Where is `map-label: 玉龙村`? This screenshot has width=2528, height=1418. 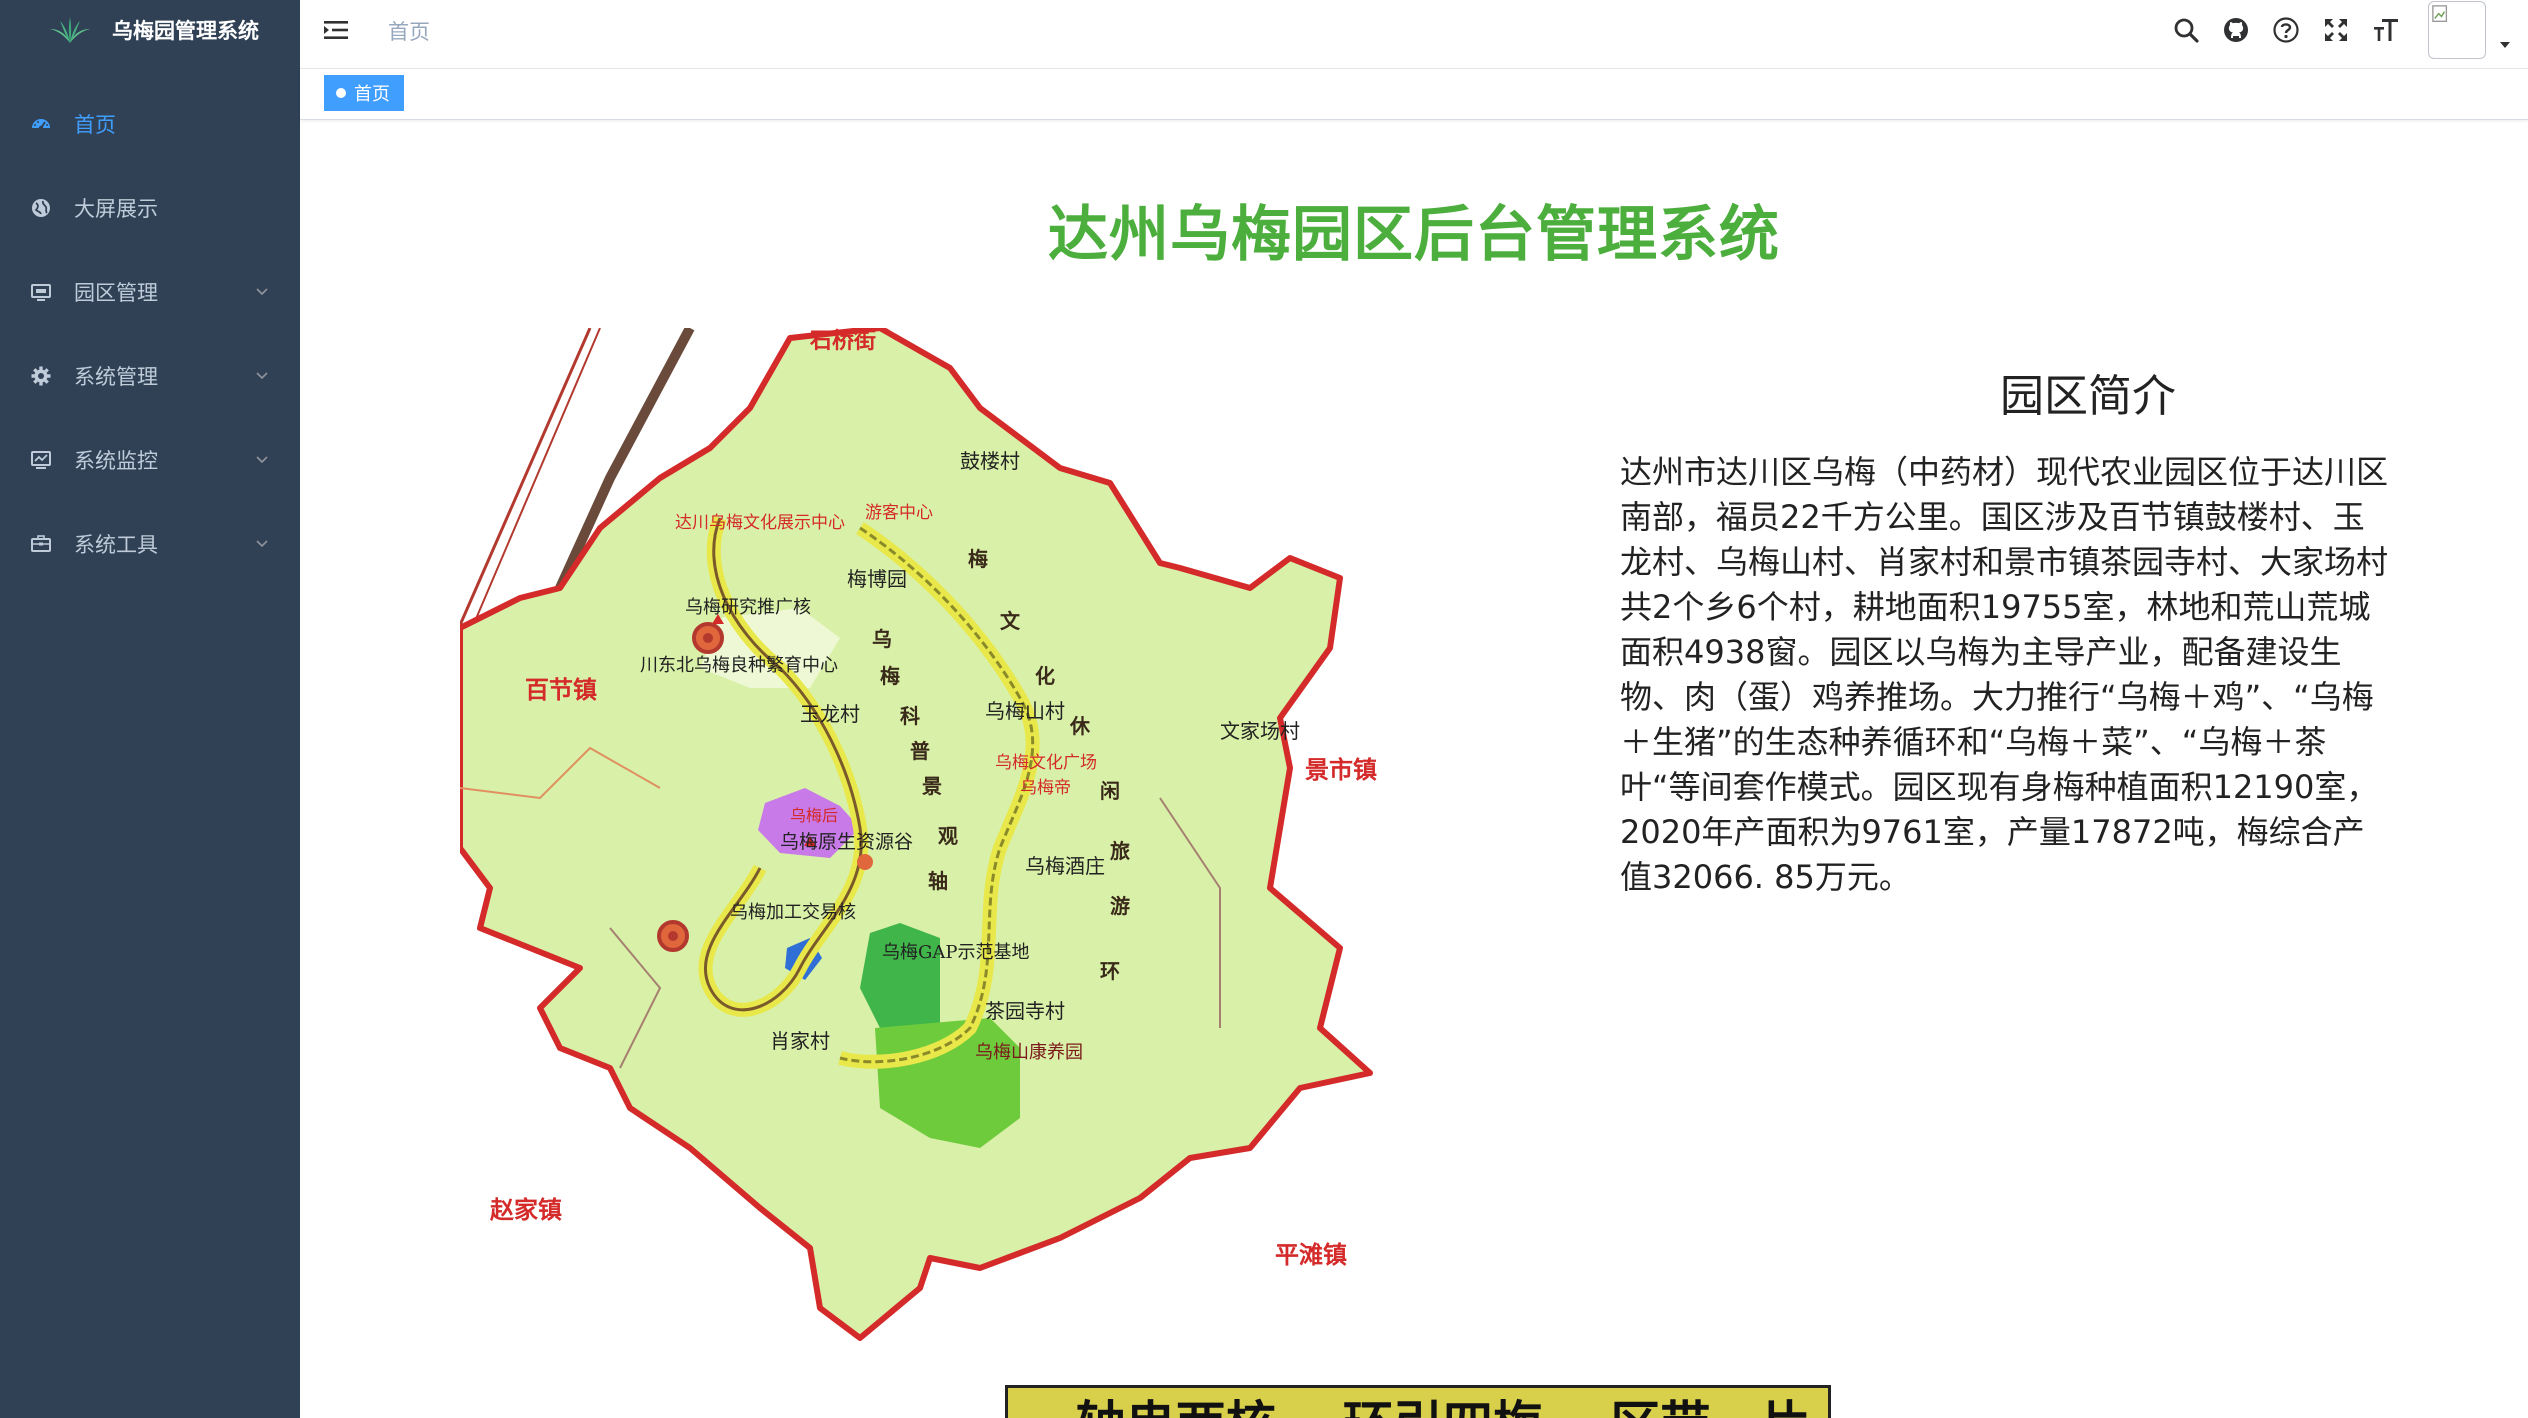
map-label: 玉龙村 is located at coordinates (830, 714).